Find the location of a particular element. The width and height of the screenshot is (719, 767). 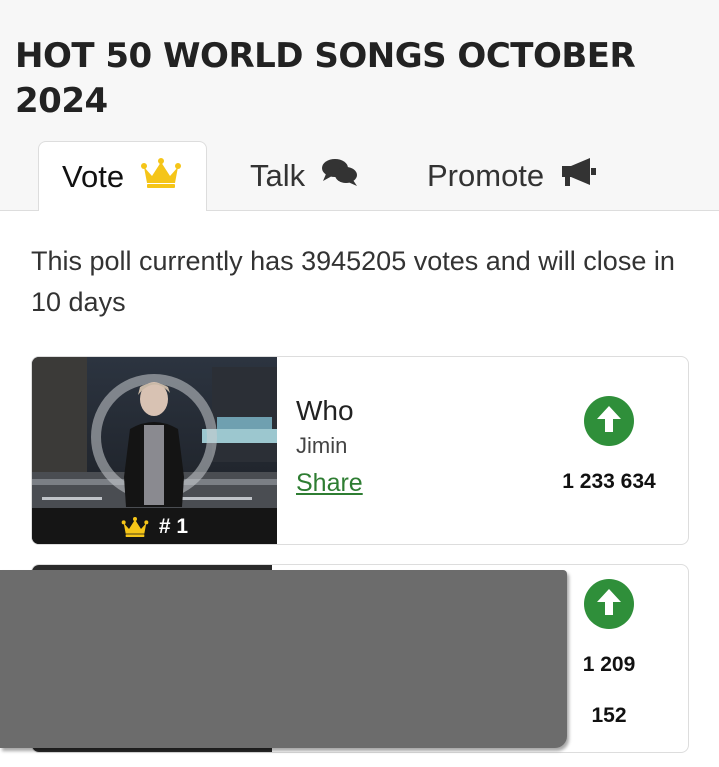

artist-name: Jimin is located at coordinates (322, 445).